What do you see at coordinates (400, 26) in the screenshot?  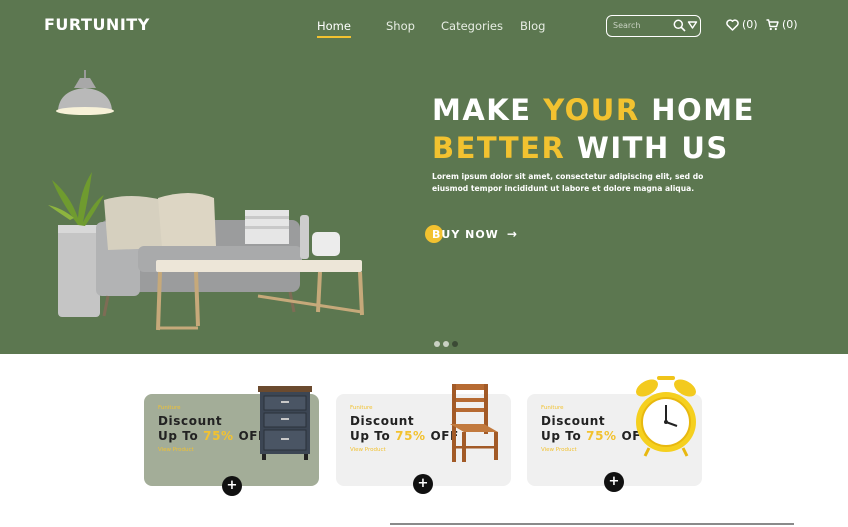 I see `nav-link-shop: Shop` at bounding box center [400, 26].